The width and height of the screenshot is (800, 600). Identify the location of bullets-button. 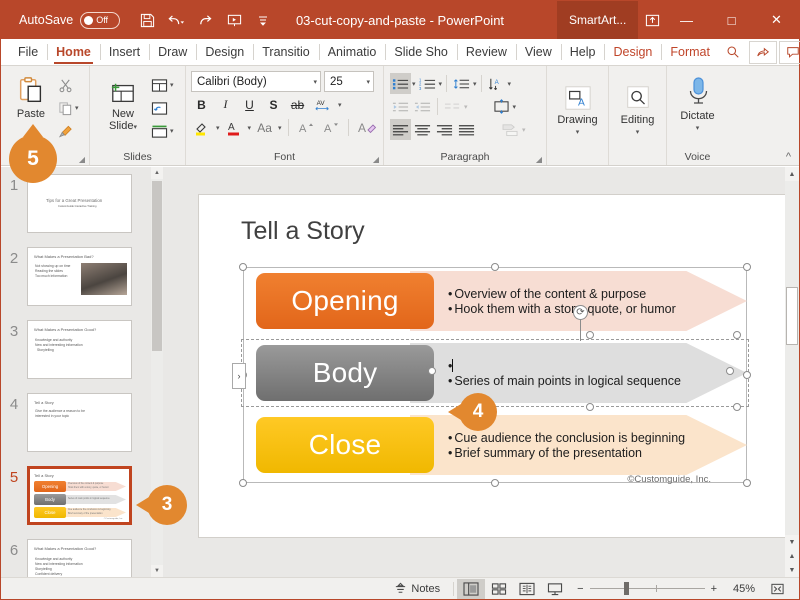
(400, 83).